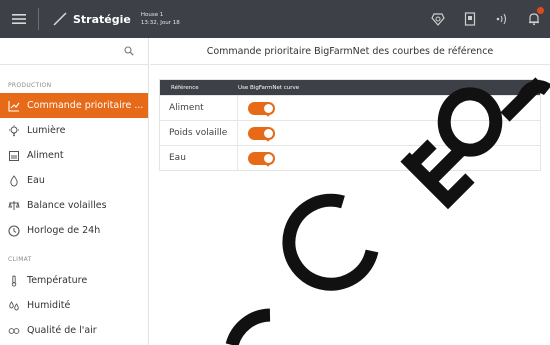 The width and height of the screenshot is (550, 345). What do you see at coordinates (74, 180) in the screenshot?
I see `sidebar-item-water: Eau` at bounding box center [74, 180].